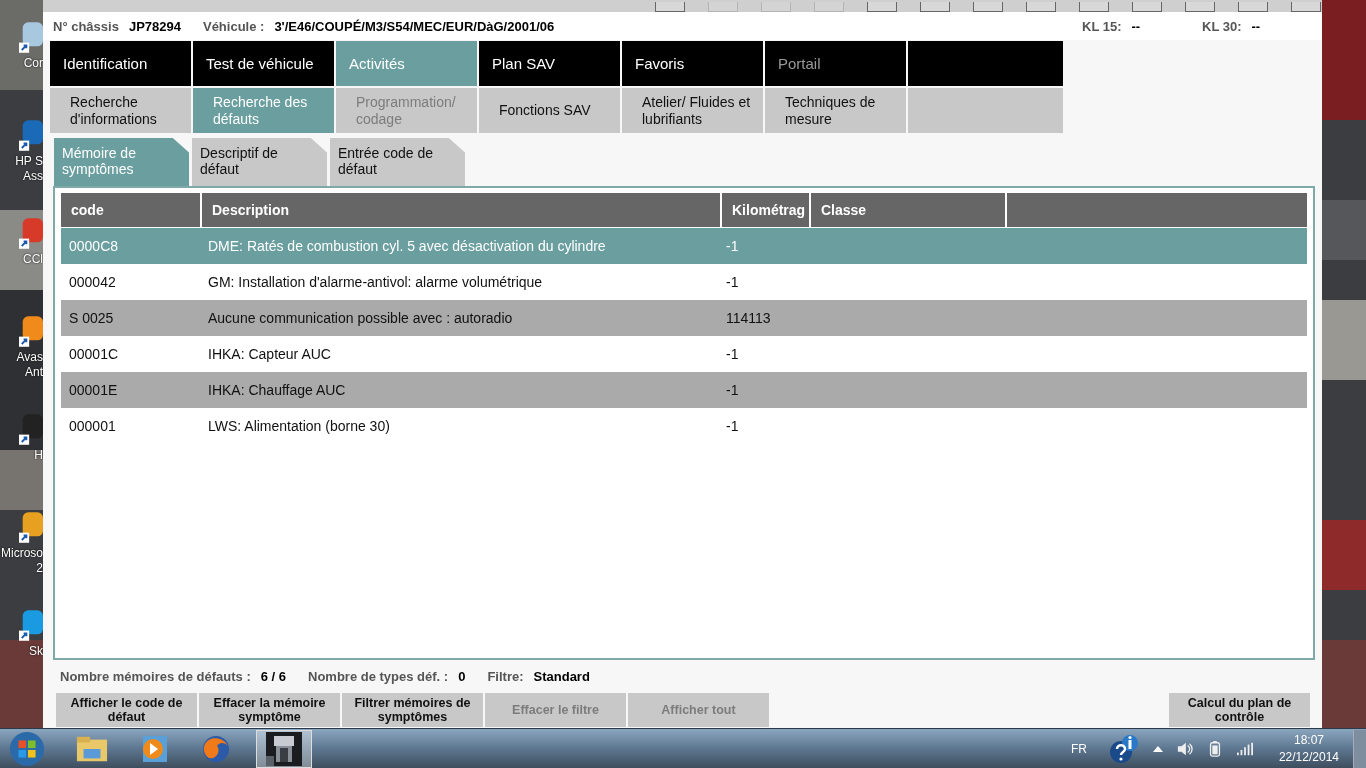  I want to click on table-cell-text: 000001, so click(92, 426).